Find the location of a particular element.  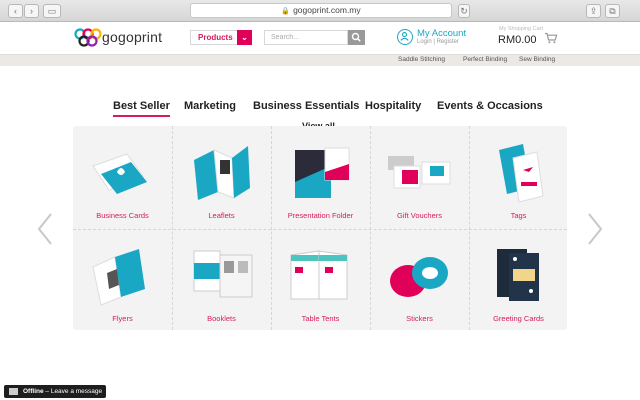

tab-marketing: Marketing is located at coordinates (210, 106).